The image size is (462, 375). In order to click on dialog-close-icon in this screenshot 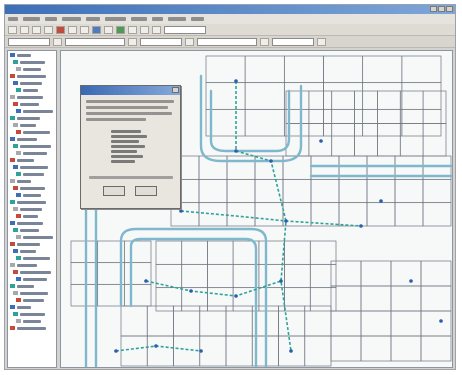, I will do `click(175, 90)`.